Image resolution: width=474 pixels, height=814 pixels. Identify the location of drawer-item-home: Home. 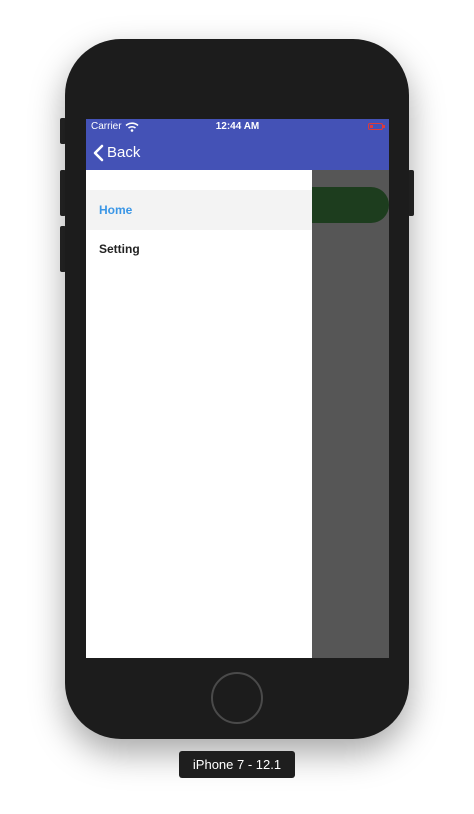
(199, 210).